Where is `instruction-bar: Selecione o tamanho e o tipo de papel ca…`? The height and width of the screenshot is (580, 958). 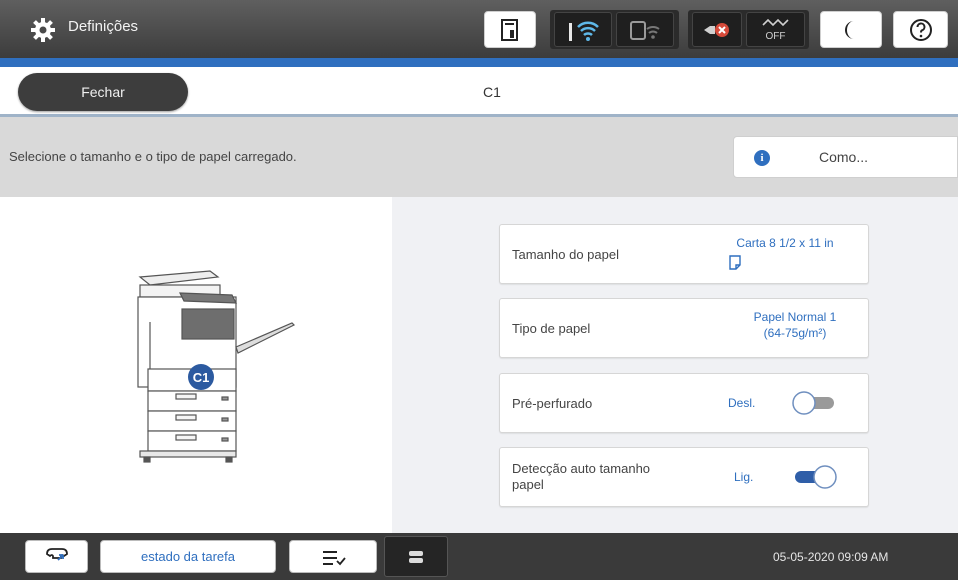
instruction-bar: Selecione o tamanho e o tipo de papel ca… is located at coordinates (479, 157).